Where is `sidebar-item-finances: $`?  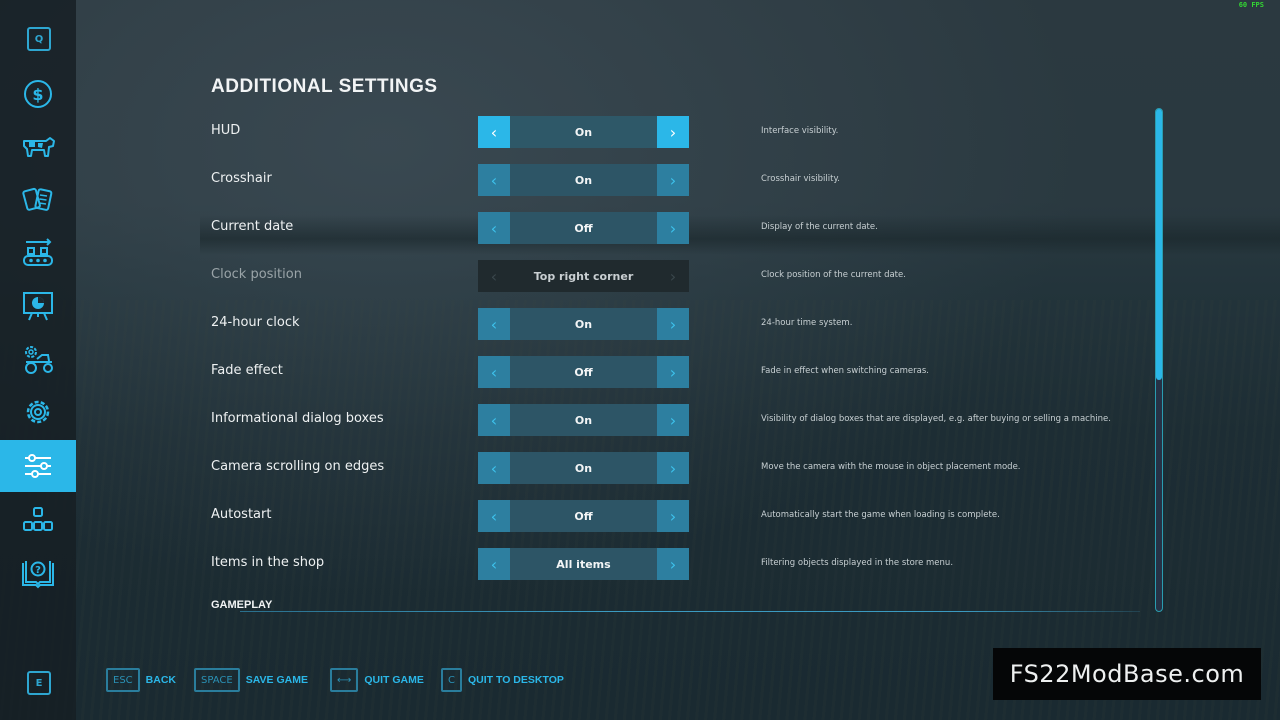
sidebar-item-finances: $ is located at coordinates (38, 94).